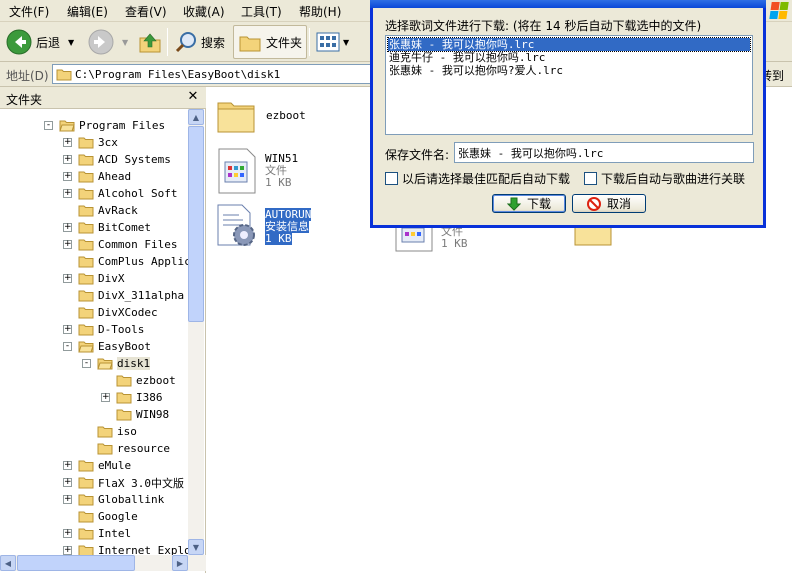 The image size is (792, 573). Describe the element at coordinates (199, 42) in the screenshot. I see `search-button: 搜索` at that location.